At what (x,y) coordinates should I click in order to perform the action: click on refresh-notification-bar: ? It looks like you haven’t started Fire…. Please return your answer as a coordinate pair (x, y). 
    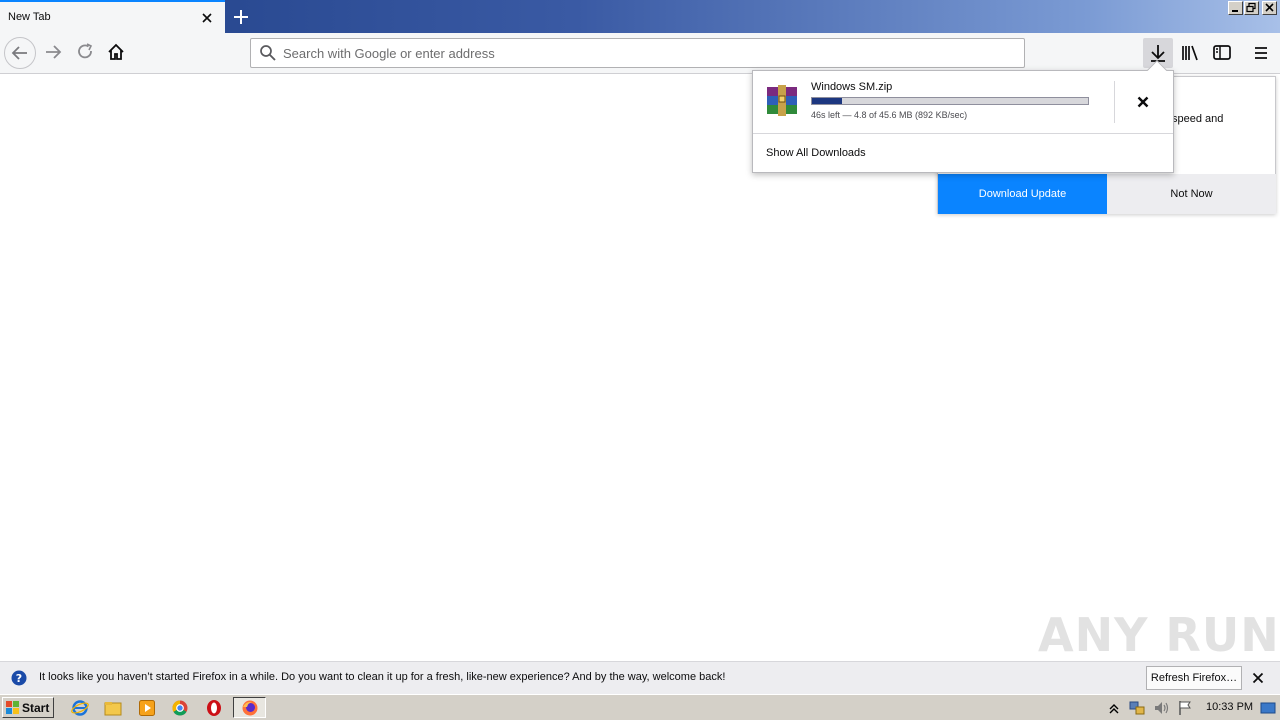
    Looking at the image, I should click on (640, 677).